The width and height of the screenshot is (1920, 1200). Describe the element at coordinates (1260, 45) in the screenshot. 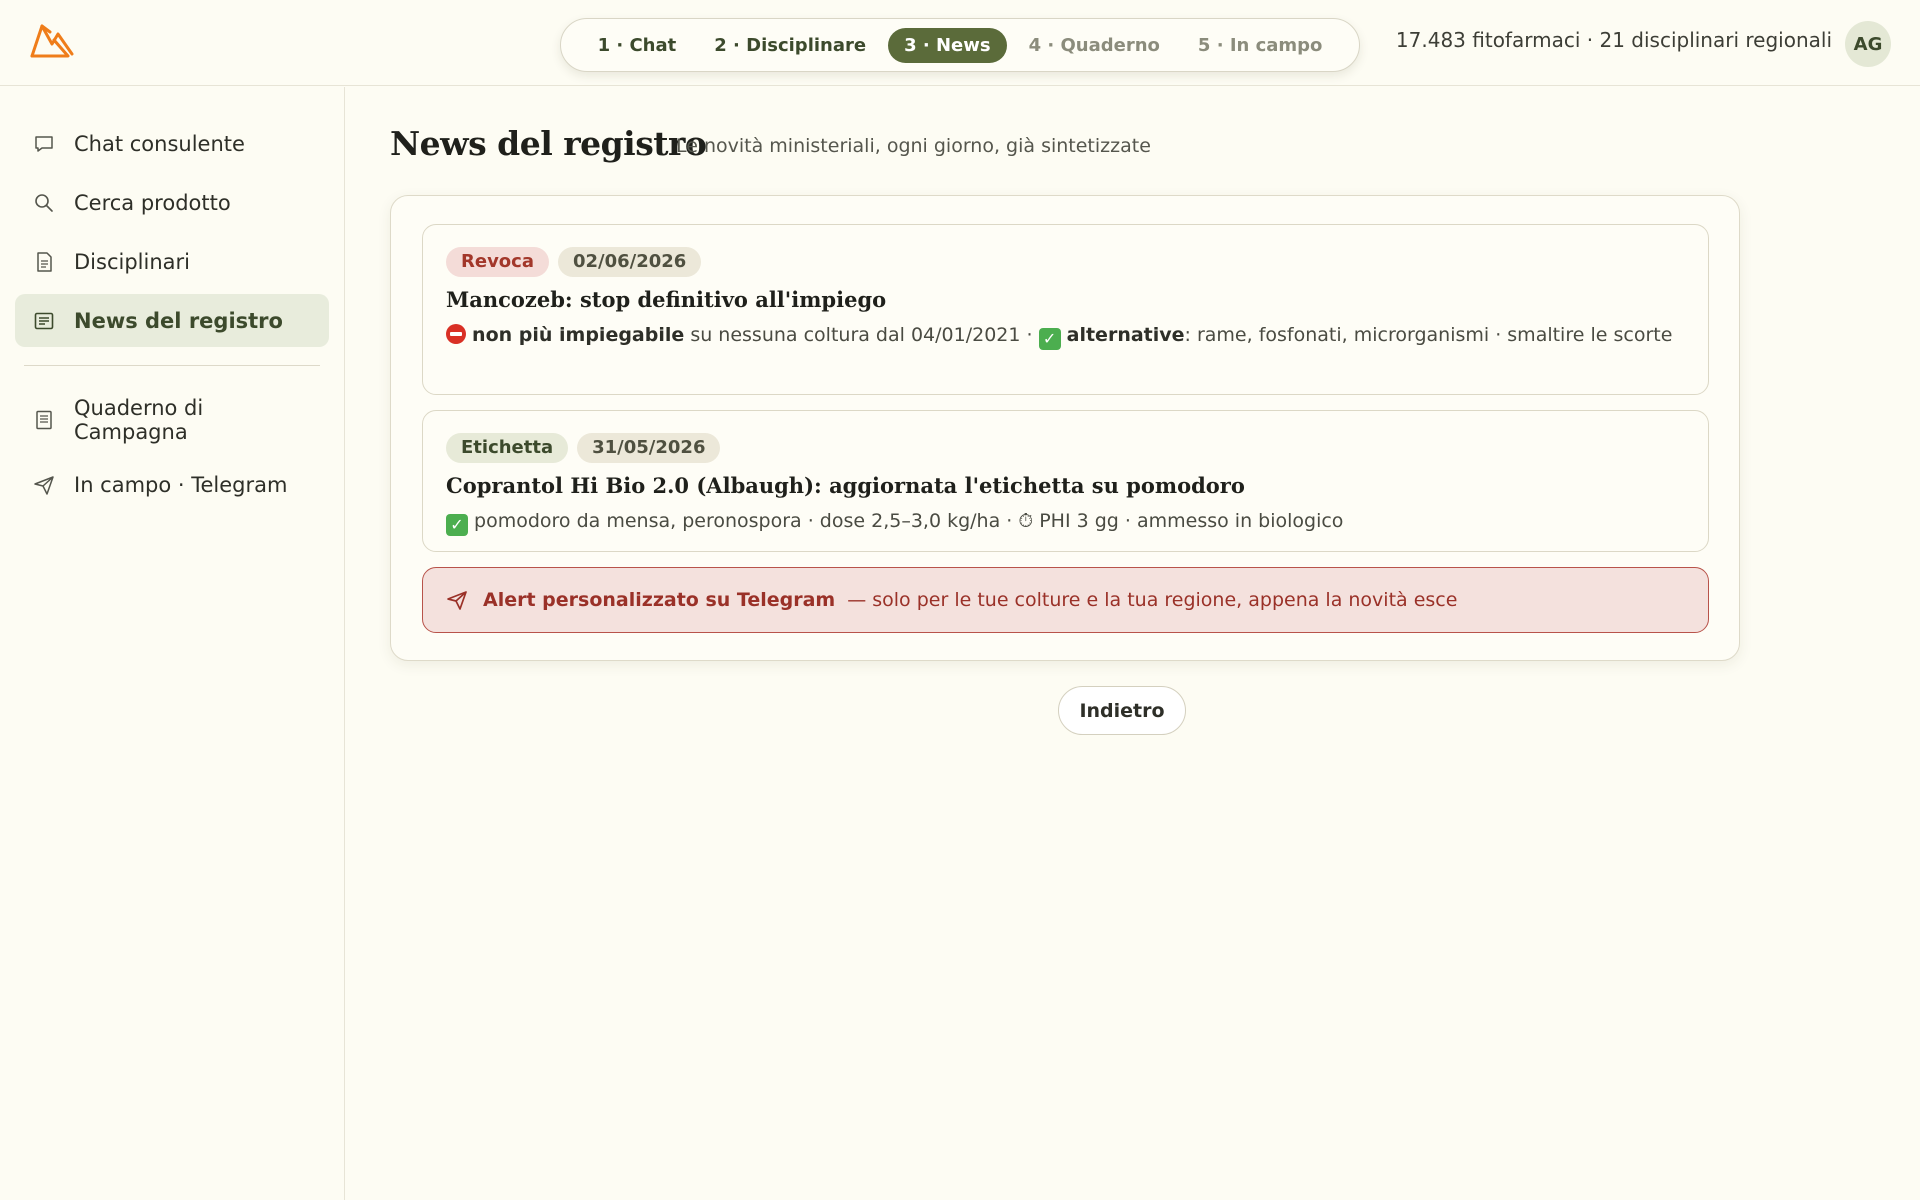

I see `step-in-campo: 5 · In campo` at that location.